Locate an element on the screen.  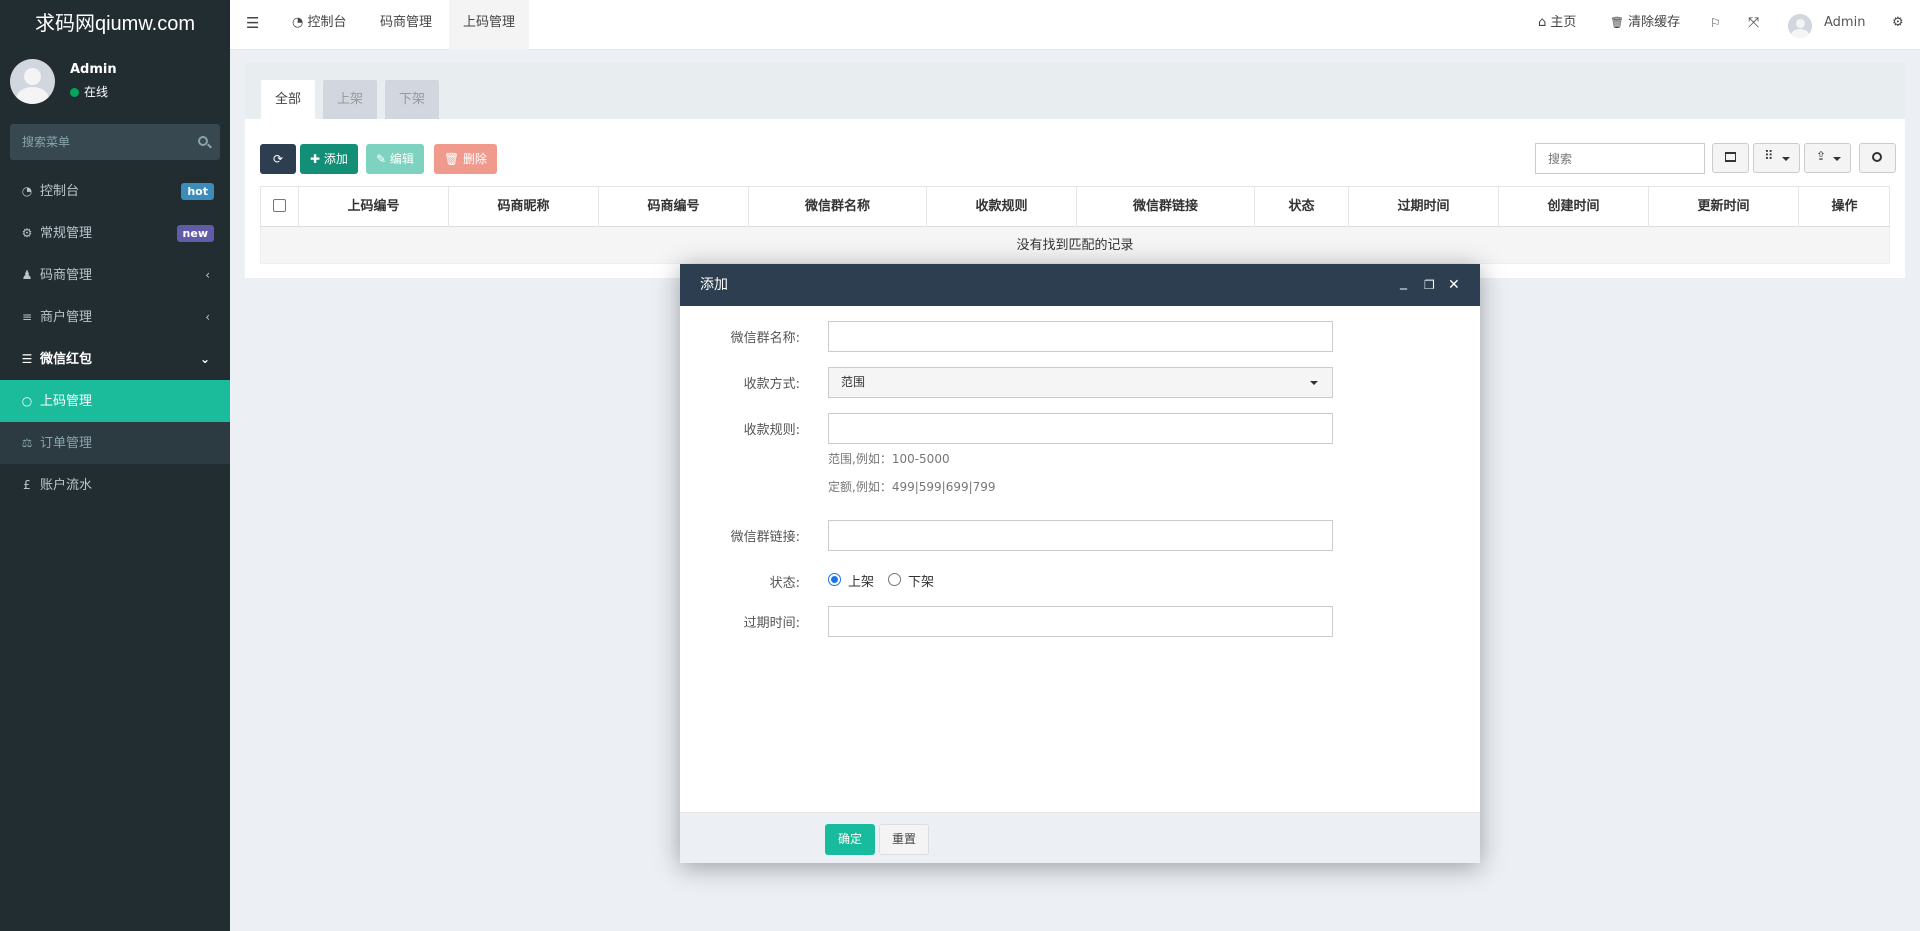
columns-button: ⠿ is located at coordinates (1776, 158).